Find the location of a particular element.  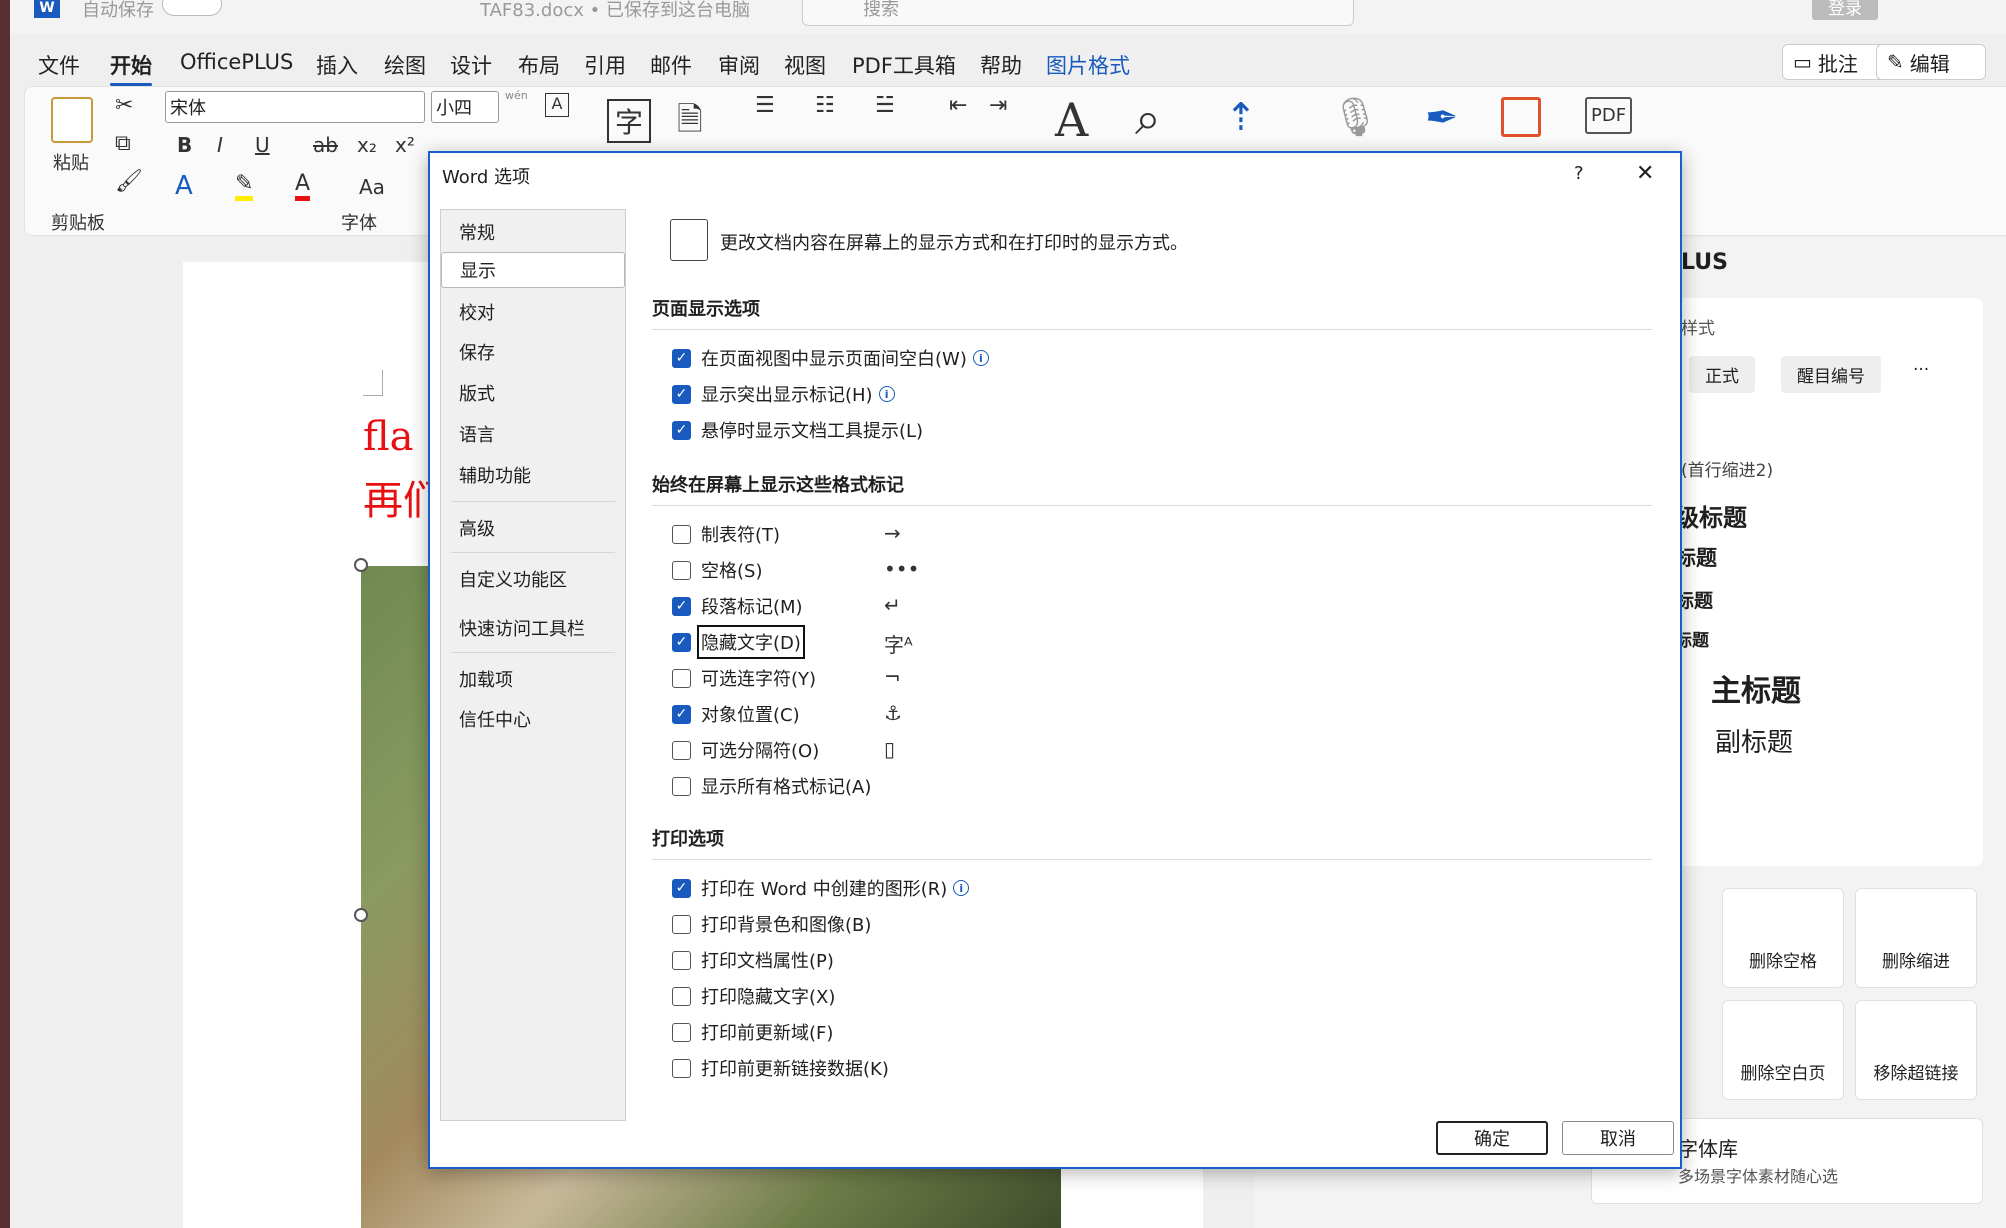

nav-display: 显示 is located at coordinates (533, 270).